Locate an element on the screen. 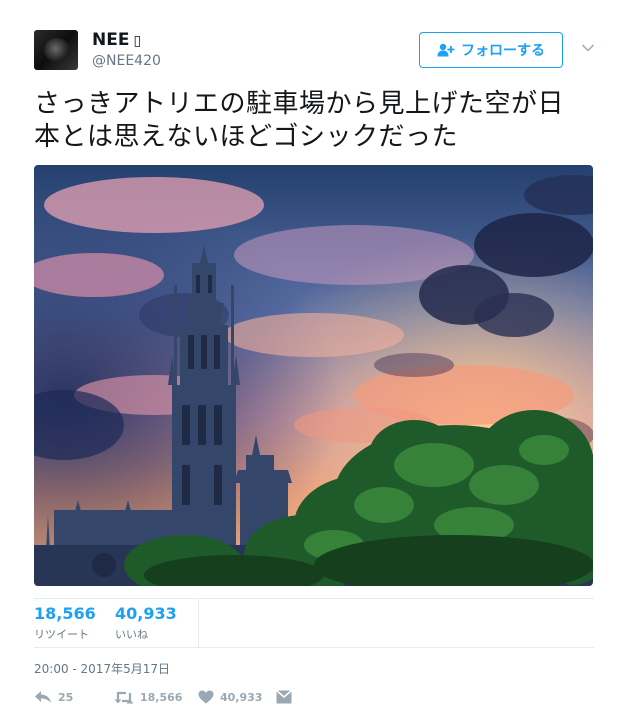  display-name-text: NEE is located at coordinates (110, 40).